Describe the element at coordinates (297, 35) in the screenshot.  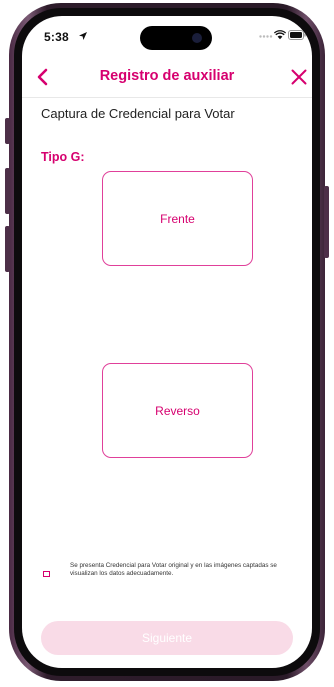
I see `battery-icon` at that location.